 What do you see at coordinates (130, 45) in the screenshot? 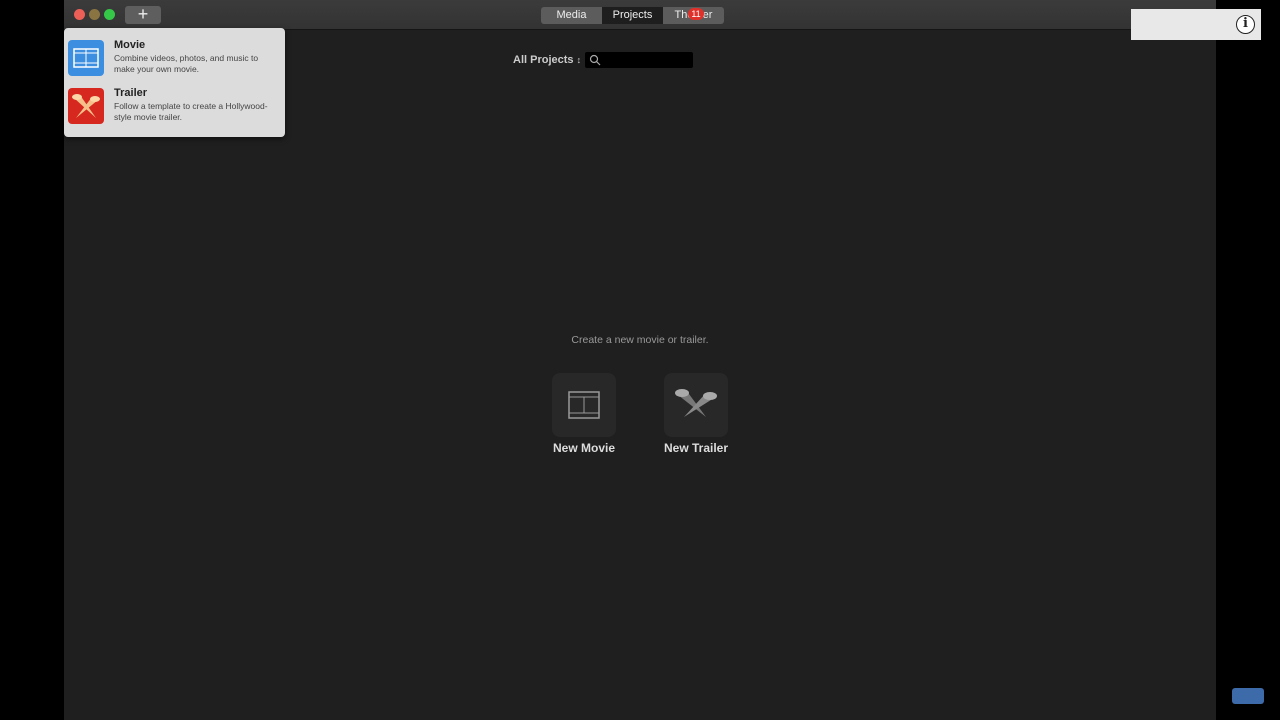
I see `menu-item-title: Movie` at bounding box center [130, 45].